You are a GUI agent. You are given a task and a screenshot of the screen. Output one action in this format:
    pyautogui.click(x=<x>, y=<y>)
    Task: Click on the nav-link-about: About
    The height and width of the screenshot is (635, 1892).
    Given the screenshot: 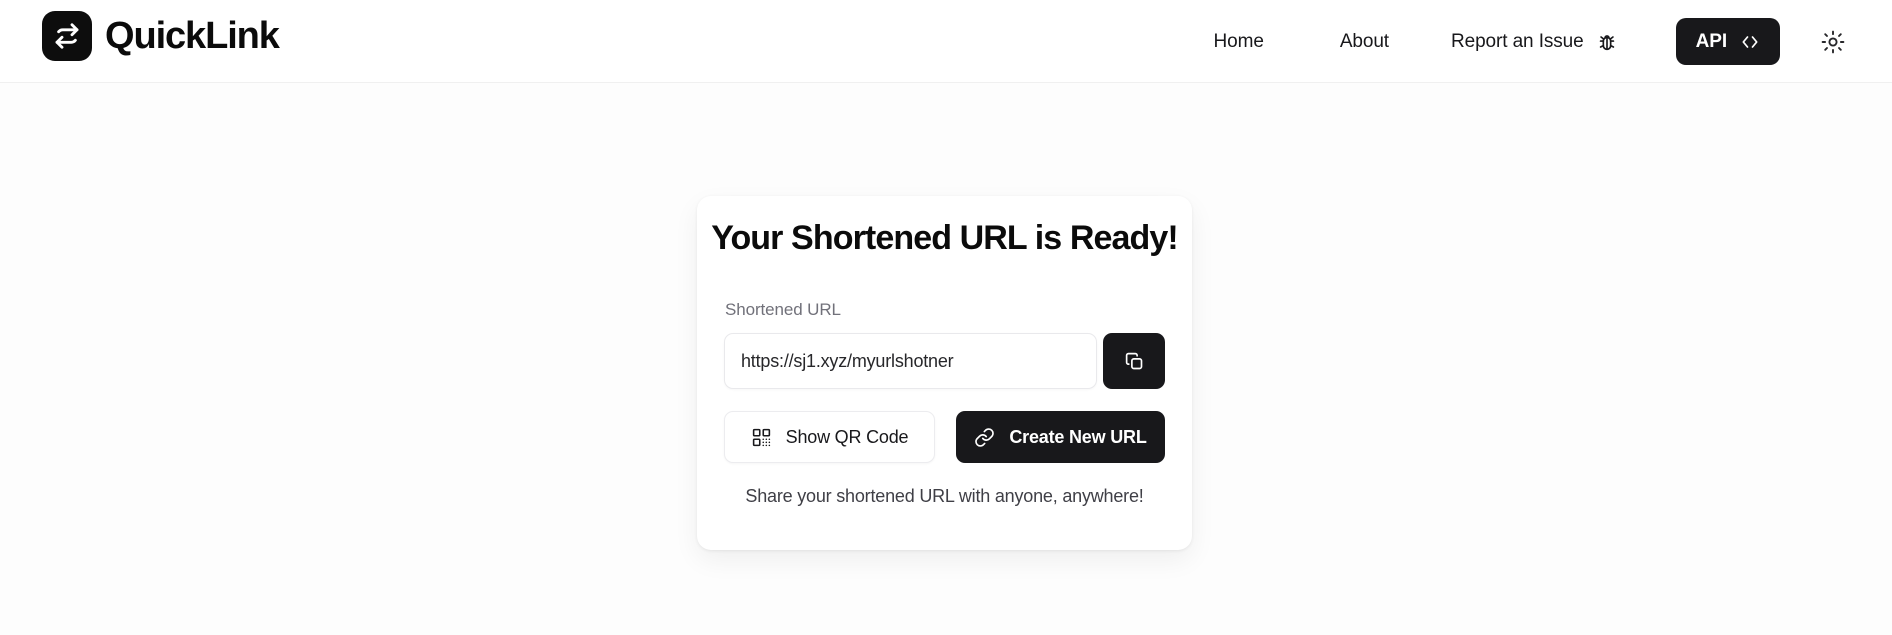 What is the action you would take?
    pyautogui.click(x=1364, y=42)
    